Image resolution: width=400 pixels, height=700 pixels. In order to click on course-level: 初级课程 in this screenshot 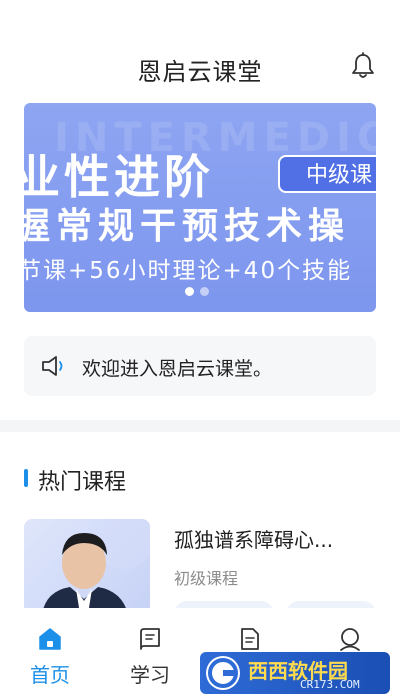, I will do `click(206, 578)`.